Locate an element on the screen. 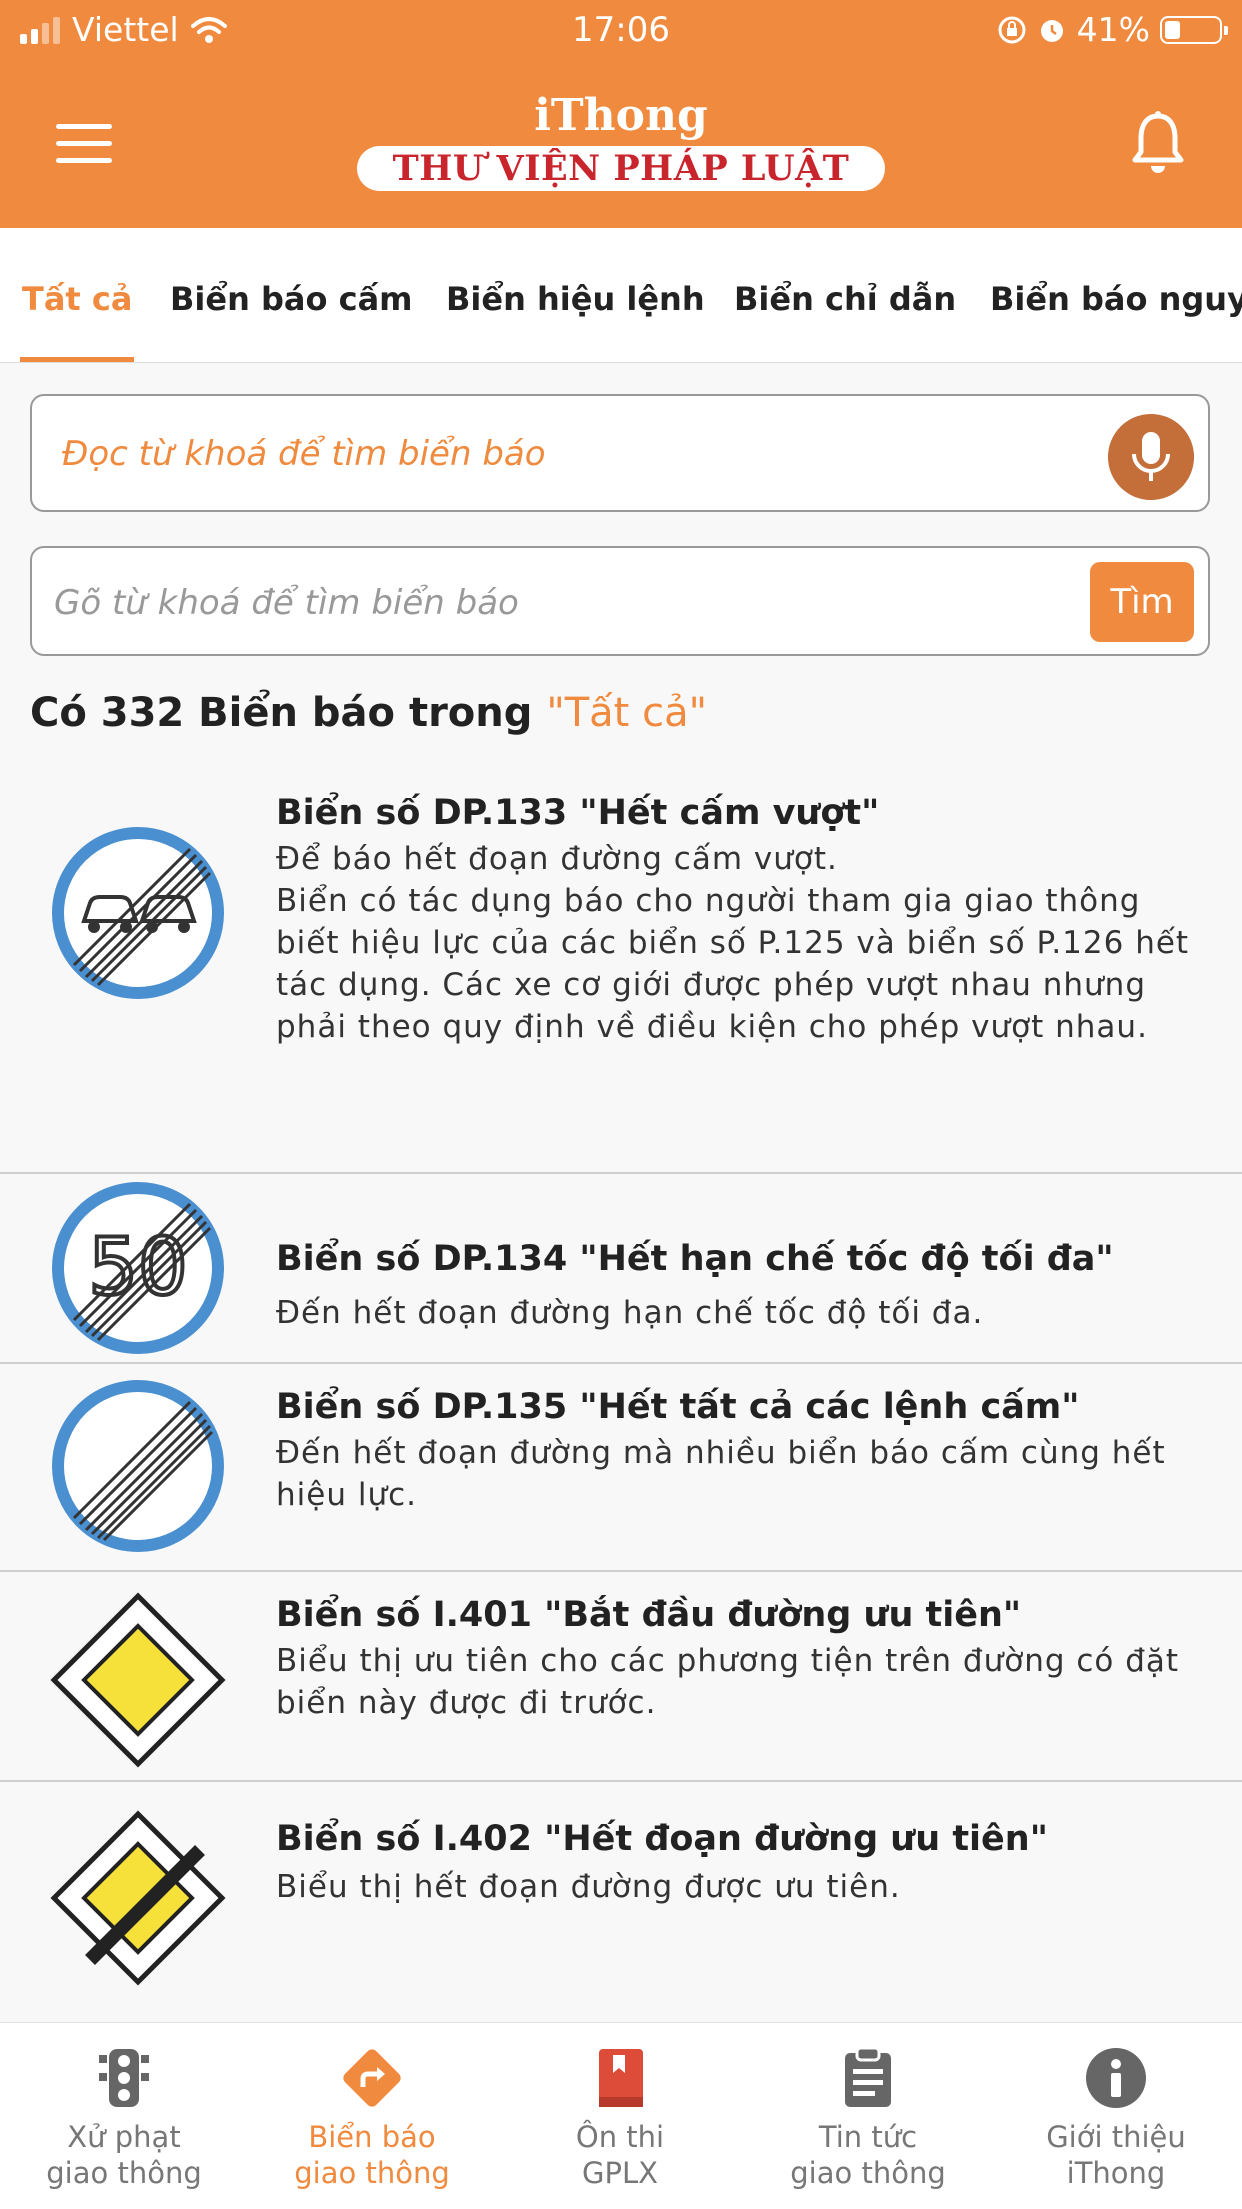  sign-description: Biểu thị hết đoạn đường được ưu tiên. is located at coordinates (588, 1887).